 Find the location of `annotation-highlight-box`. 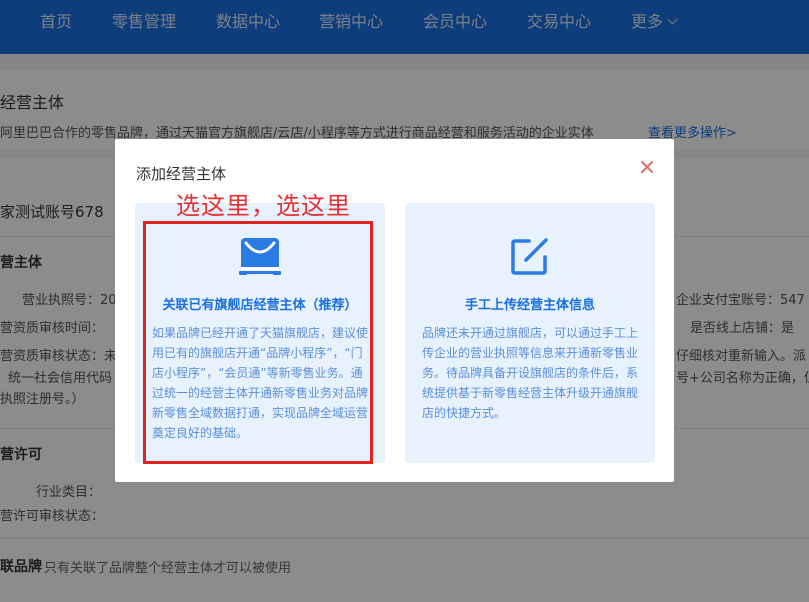

annotation-highlight-box is located at coordinates (258, 342).